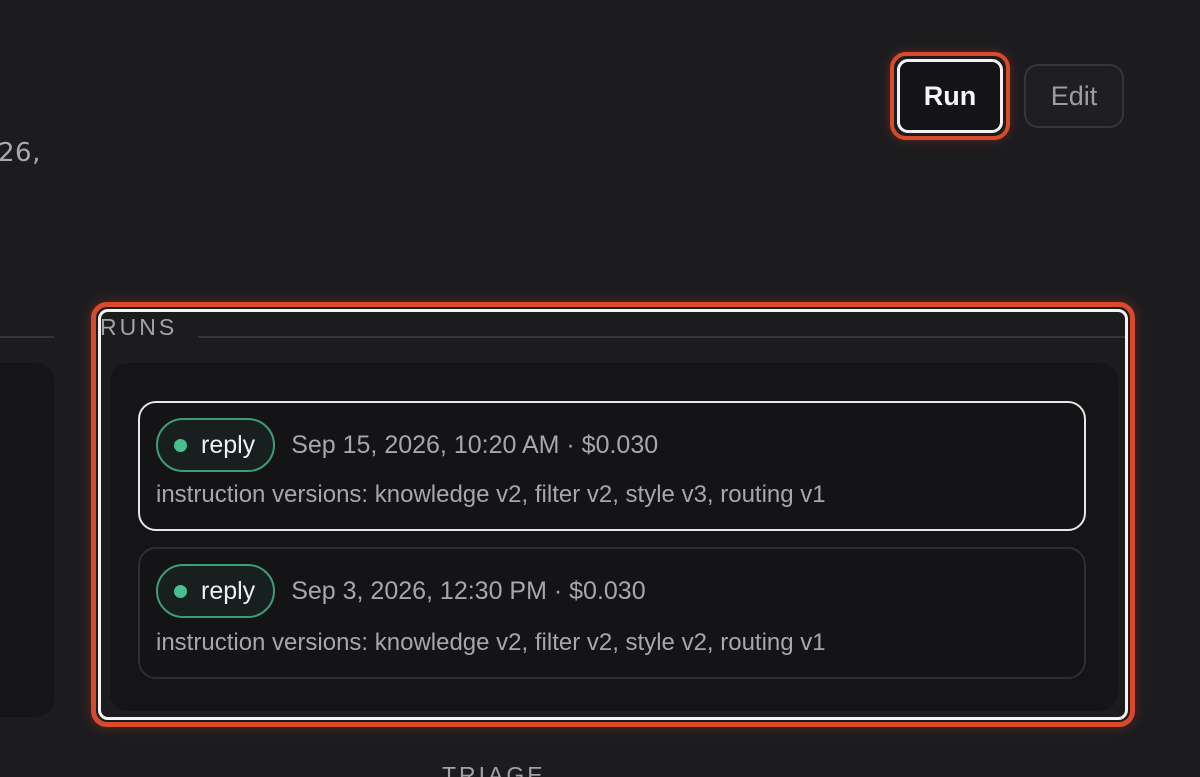 The width and height of the screenshot is (1200, 777). What do you see at coordinates (1074, 96) in the screenshot?
I see `edit-button: Edit` at bounding box center [1074, 96].